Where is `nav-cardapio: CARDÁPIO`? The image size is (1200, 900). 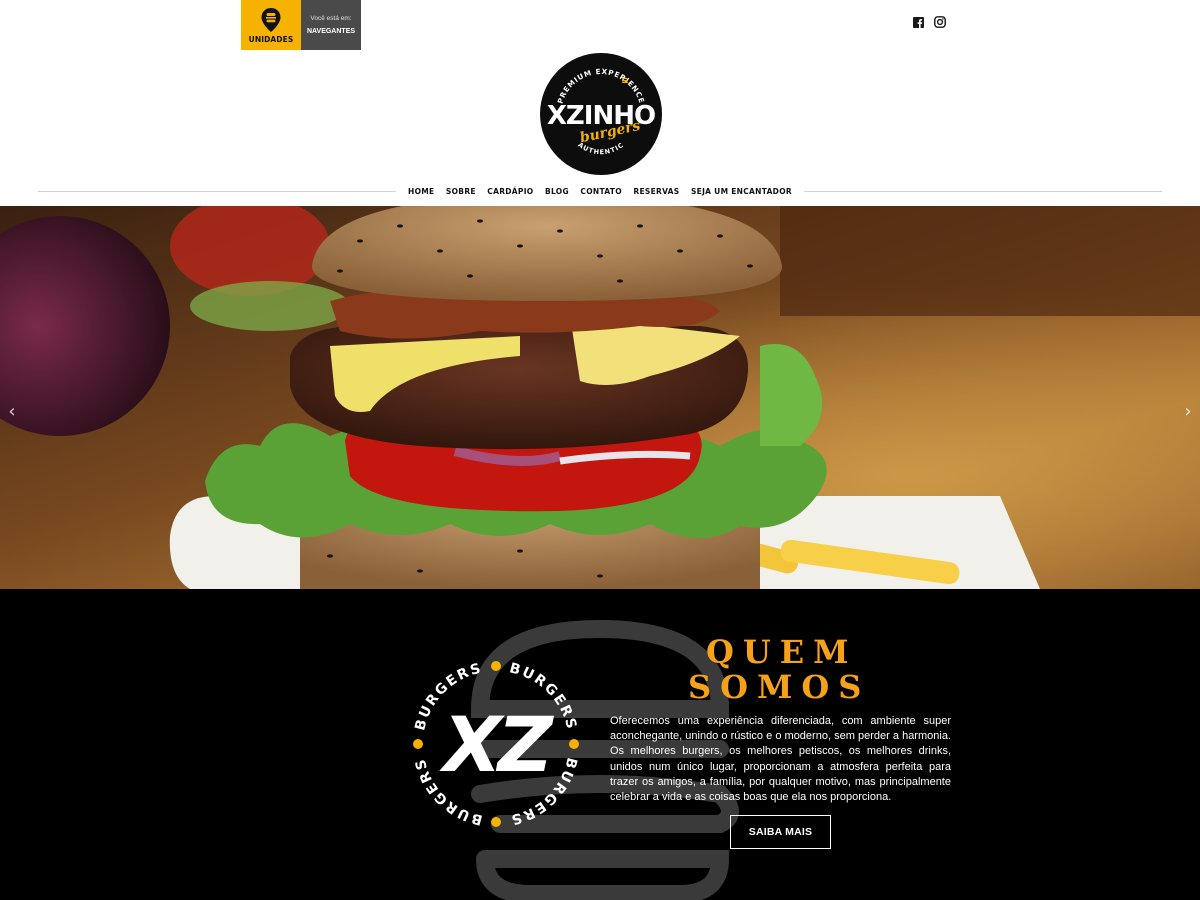
nav-cardapio: CARDÁPIO is located at coordinates (510, 191).